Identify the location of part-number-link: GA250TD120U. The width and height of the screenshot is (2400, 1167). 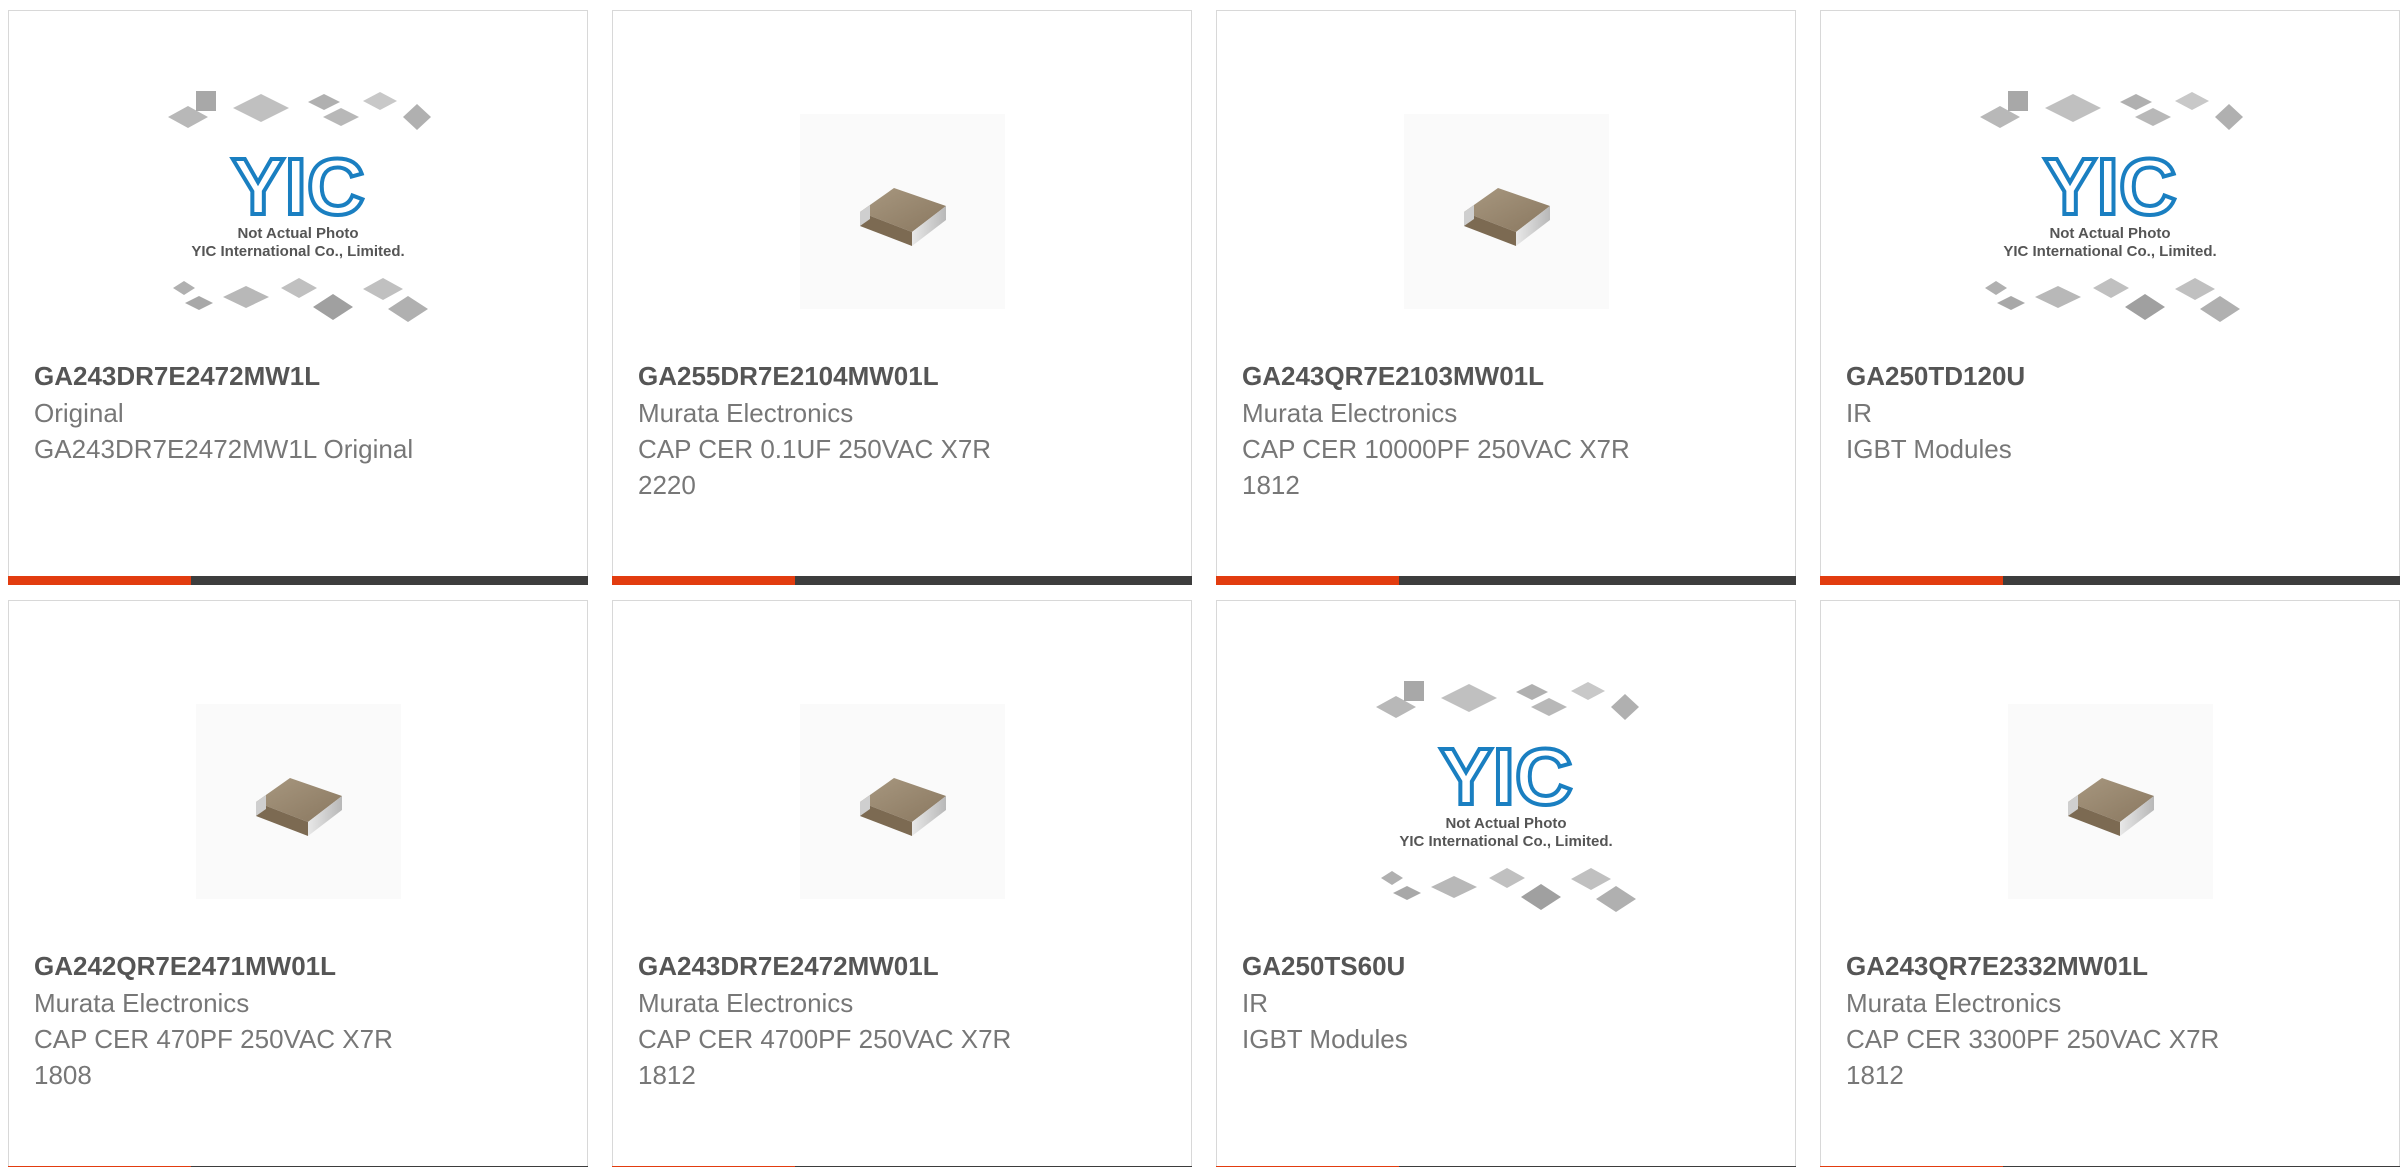
(2110, 376).